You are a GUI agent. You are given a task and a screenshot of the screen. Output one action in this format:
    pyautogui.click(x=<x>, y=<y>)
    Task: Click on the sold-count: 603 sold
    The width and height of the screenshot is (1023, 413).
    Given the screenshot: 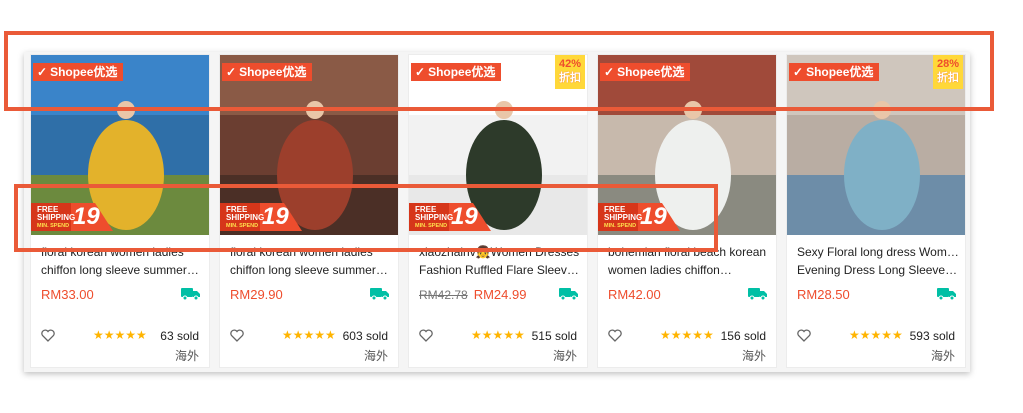 What is the action you would take?
    pyautogui.click(x=365, y=336)
    